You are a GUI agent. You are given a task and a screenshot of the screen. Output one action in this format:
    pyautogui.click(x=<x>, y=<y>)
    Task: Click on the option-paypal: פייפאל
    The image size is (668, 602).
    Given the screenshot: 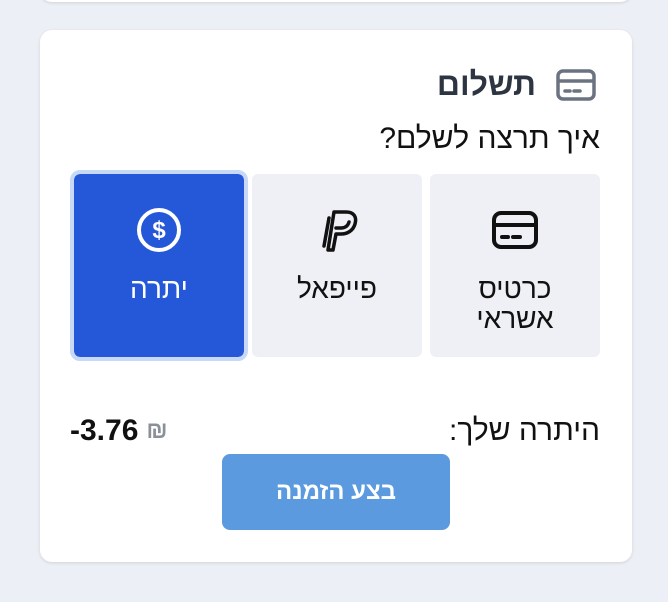 What is the action you would take?
    pyautogui.click(x=337, y=265)
    